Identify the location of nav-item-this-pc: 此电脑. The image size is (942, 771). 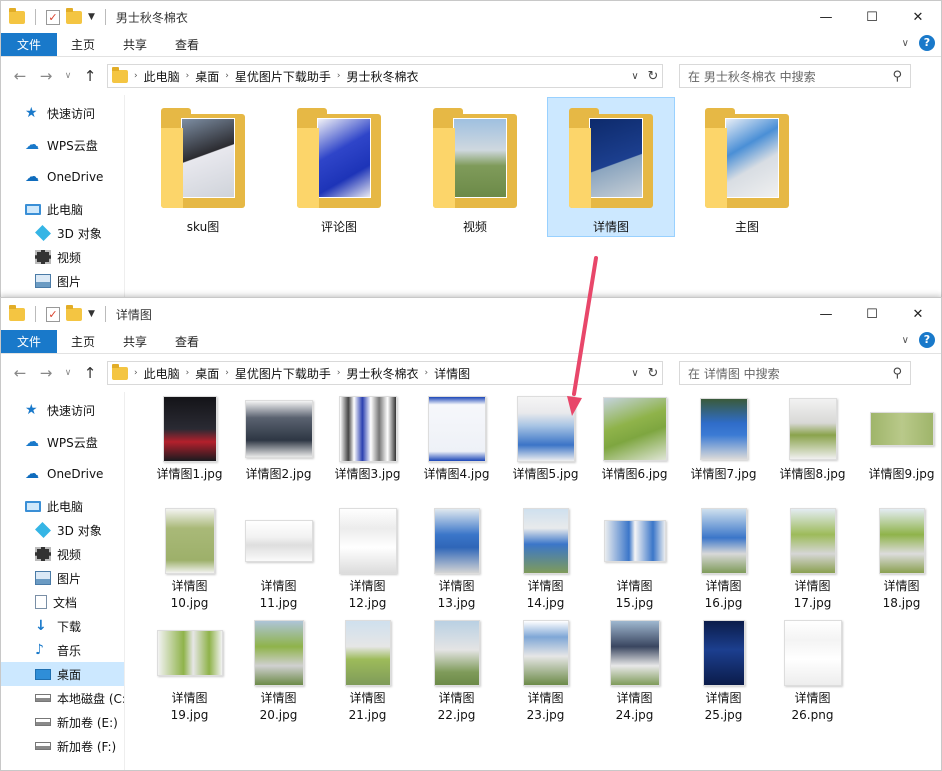
(62, 209).